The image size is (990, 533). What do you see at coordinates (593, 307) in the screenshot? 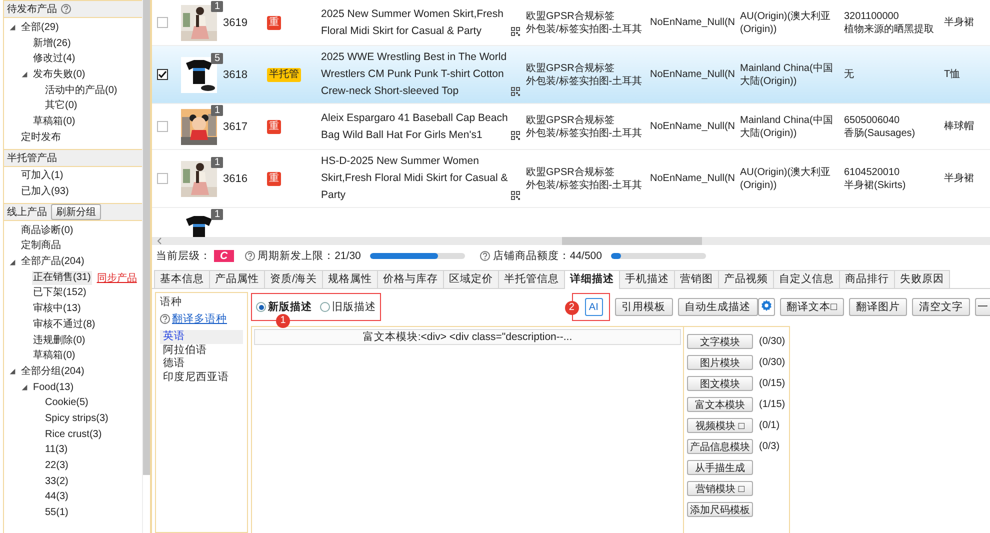
I see `ai-button: AI` at bounding box center [593, 307].